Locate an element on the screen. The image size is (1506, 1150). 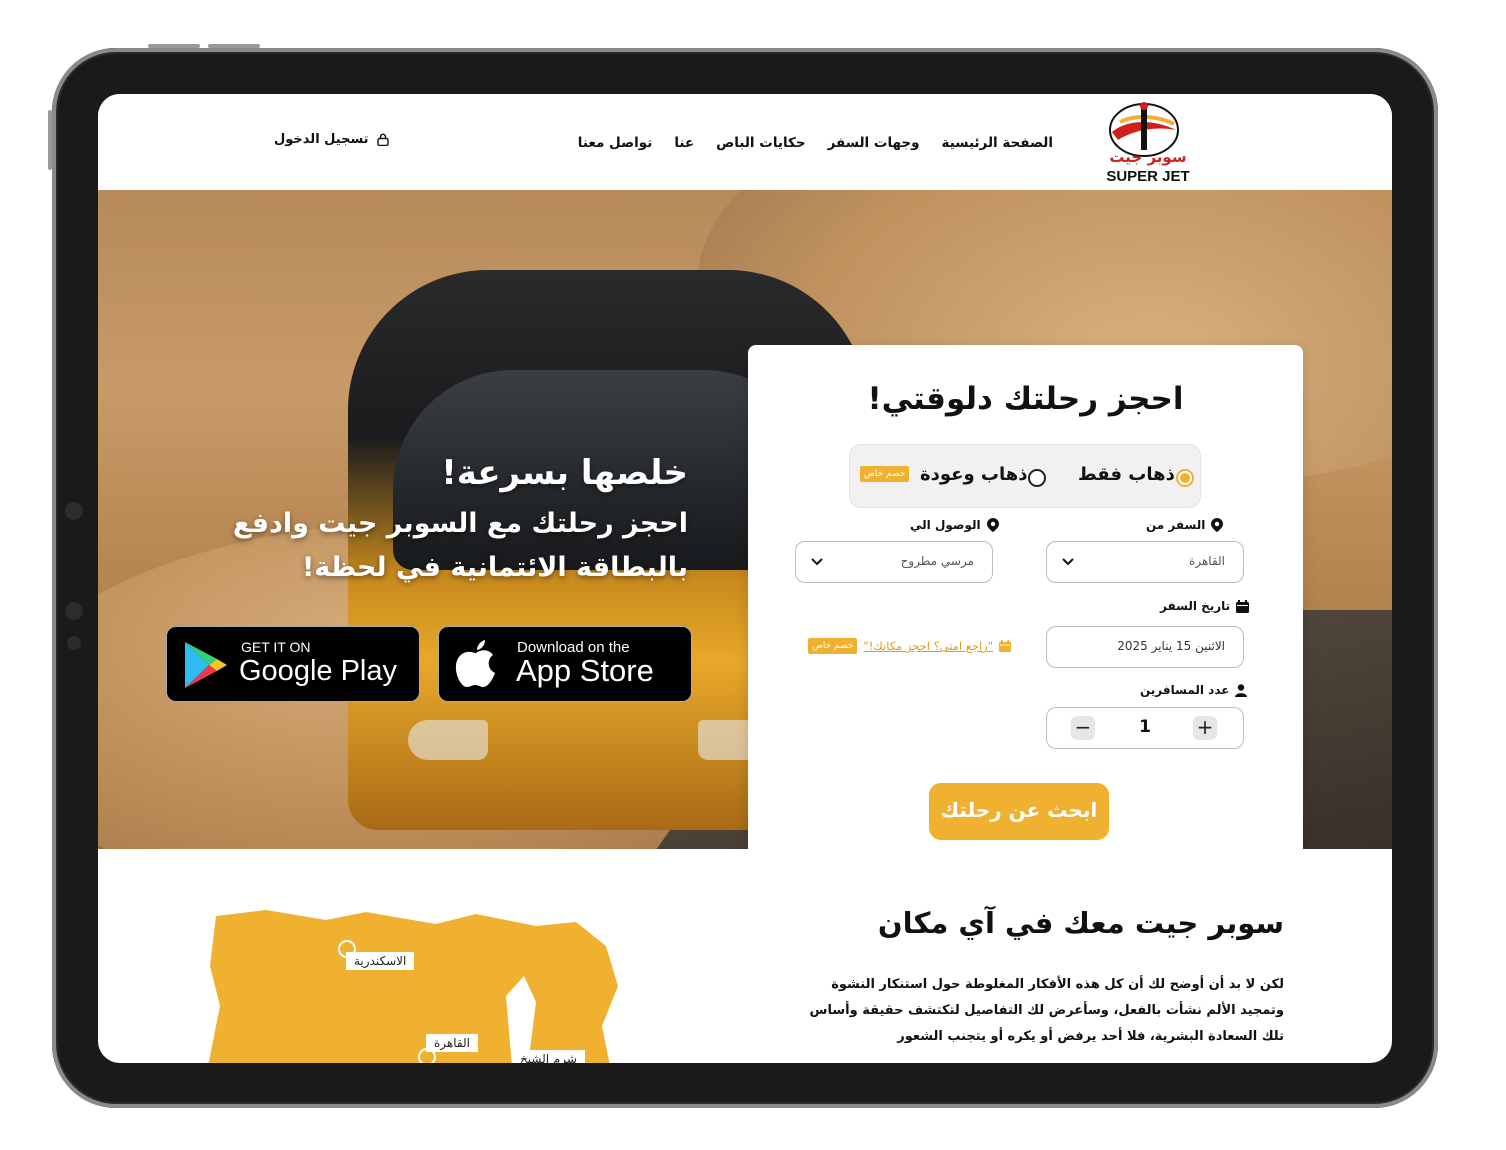
one-way-radio is located at coordinates (1185, 478).